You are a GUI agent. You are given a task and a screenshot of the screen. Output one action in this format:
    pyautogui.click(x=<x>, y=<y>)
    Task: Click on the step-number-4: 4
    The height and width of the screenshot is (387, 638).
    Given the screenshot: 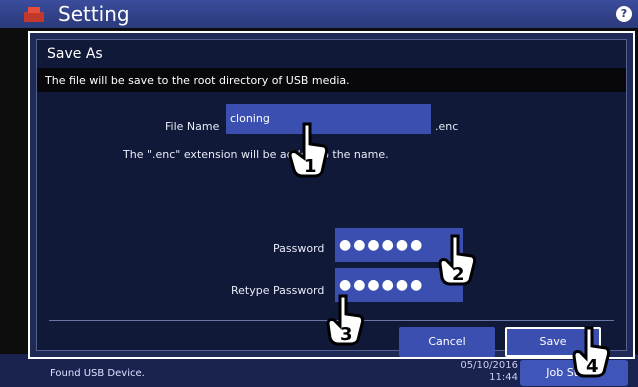 What is the action you would take?
    pyautogui.click(x=592, y=366)
    